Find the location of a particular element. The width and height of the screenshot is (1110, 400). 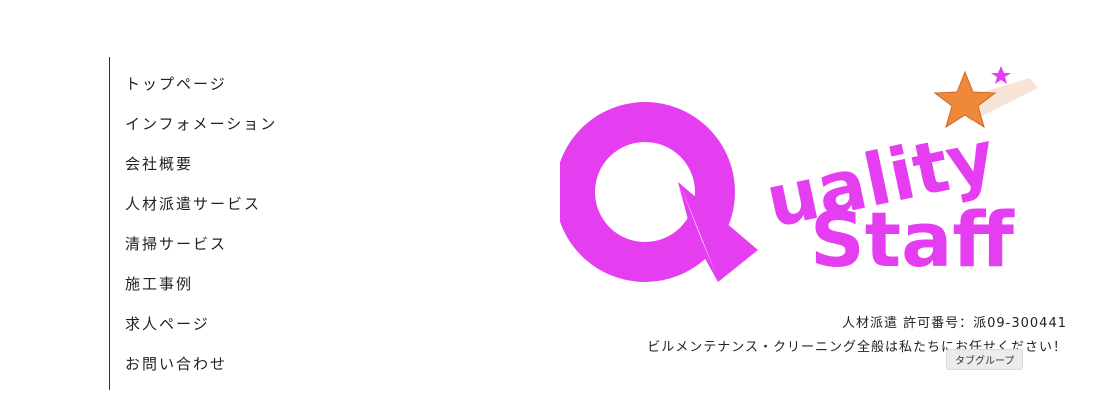

nav-item-staffing: 人材派遣サービス is located at coordinates (193, 203).